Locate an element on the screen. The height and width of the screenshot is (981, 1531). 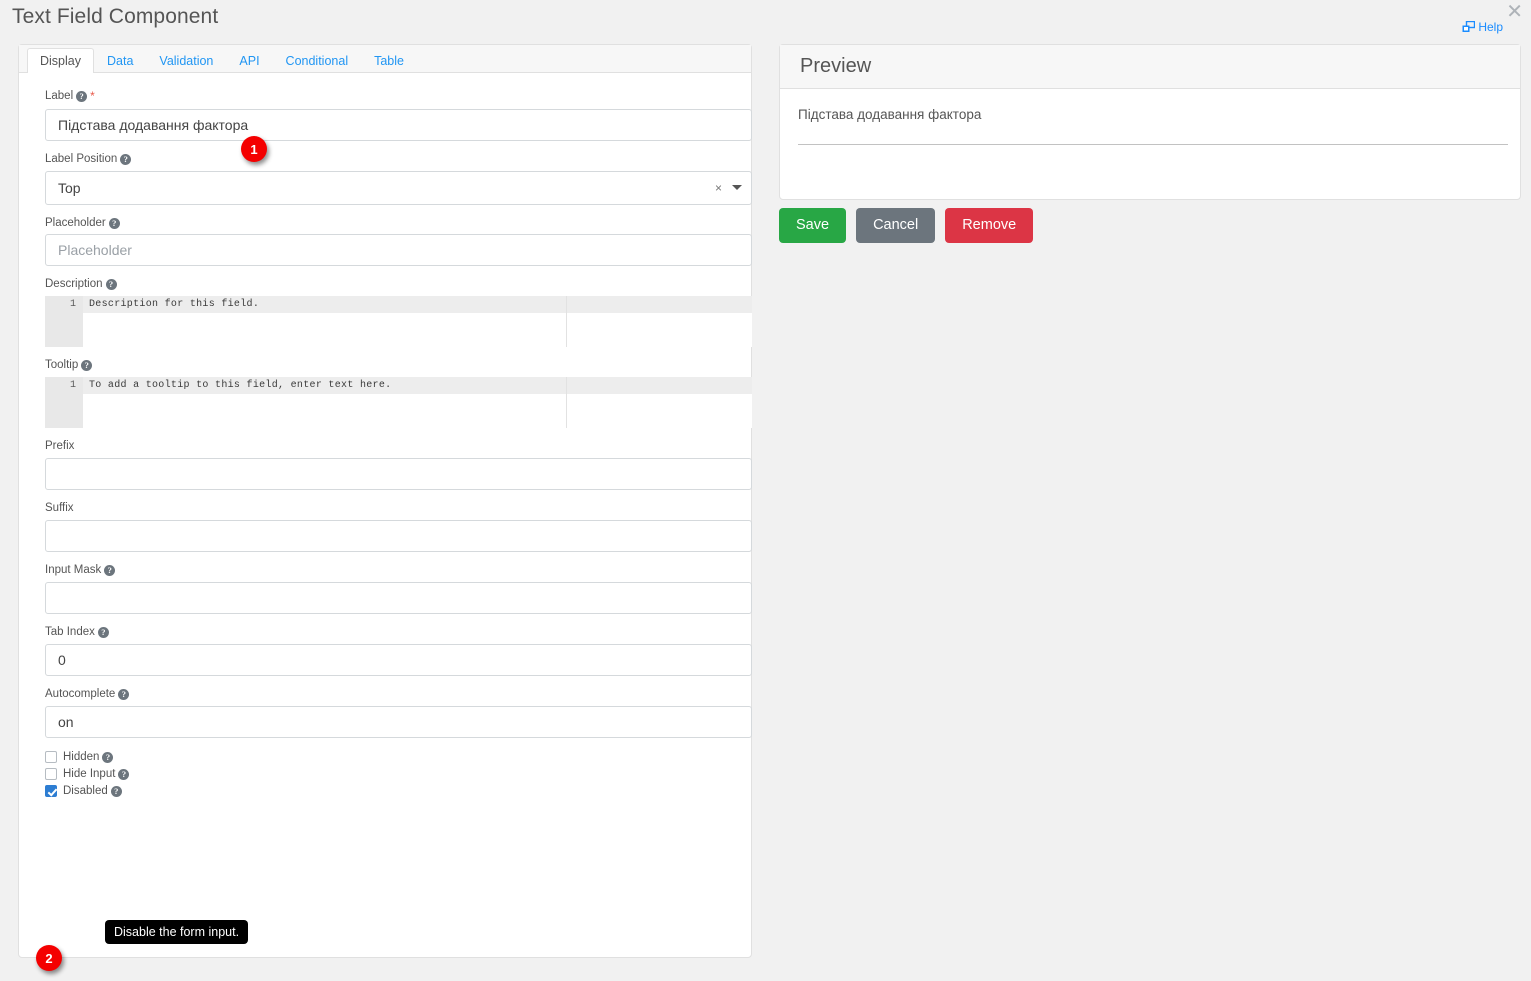
placeholder-input is located at coordinates (398, 250).